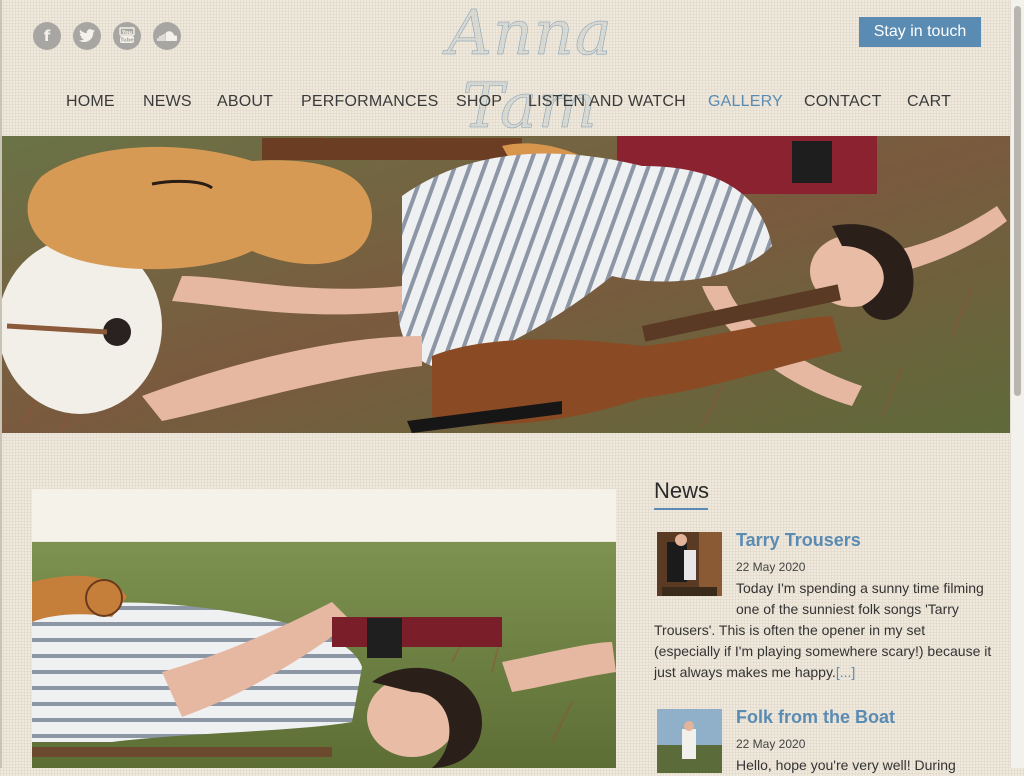  I want to click on nav-about: ABOUT, so click(245, 102).